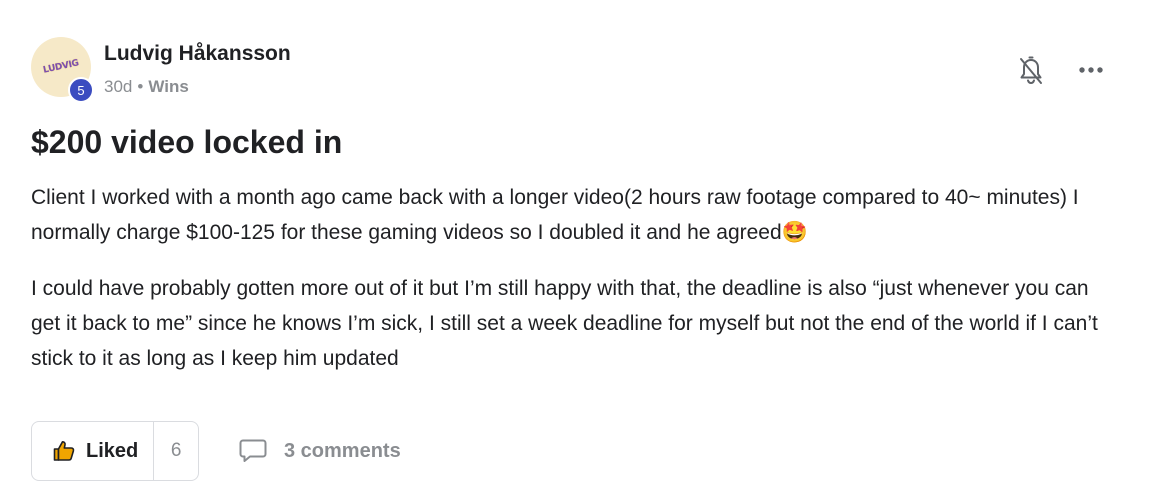  Describe the element at coordinates (342, 450) in the screenshot. I see `comments-count-label: 3 comments` at that location.